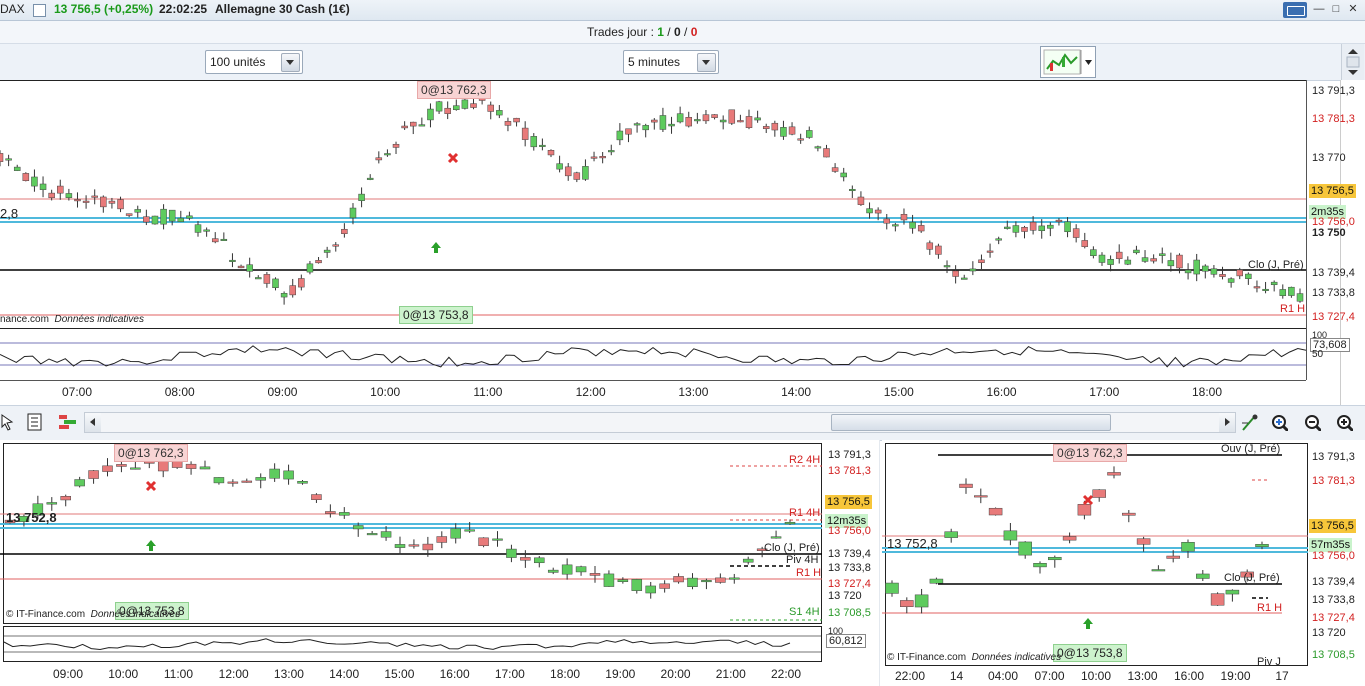  I want to click on level-label: R1 4H, so click(805, 513).